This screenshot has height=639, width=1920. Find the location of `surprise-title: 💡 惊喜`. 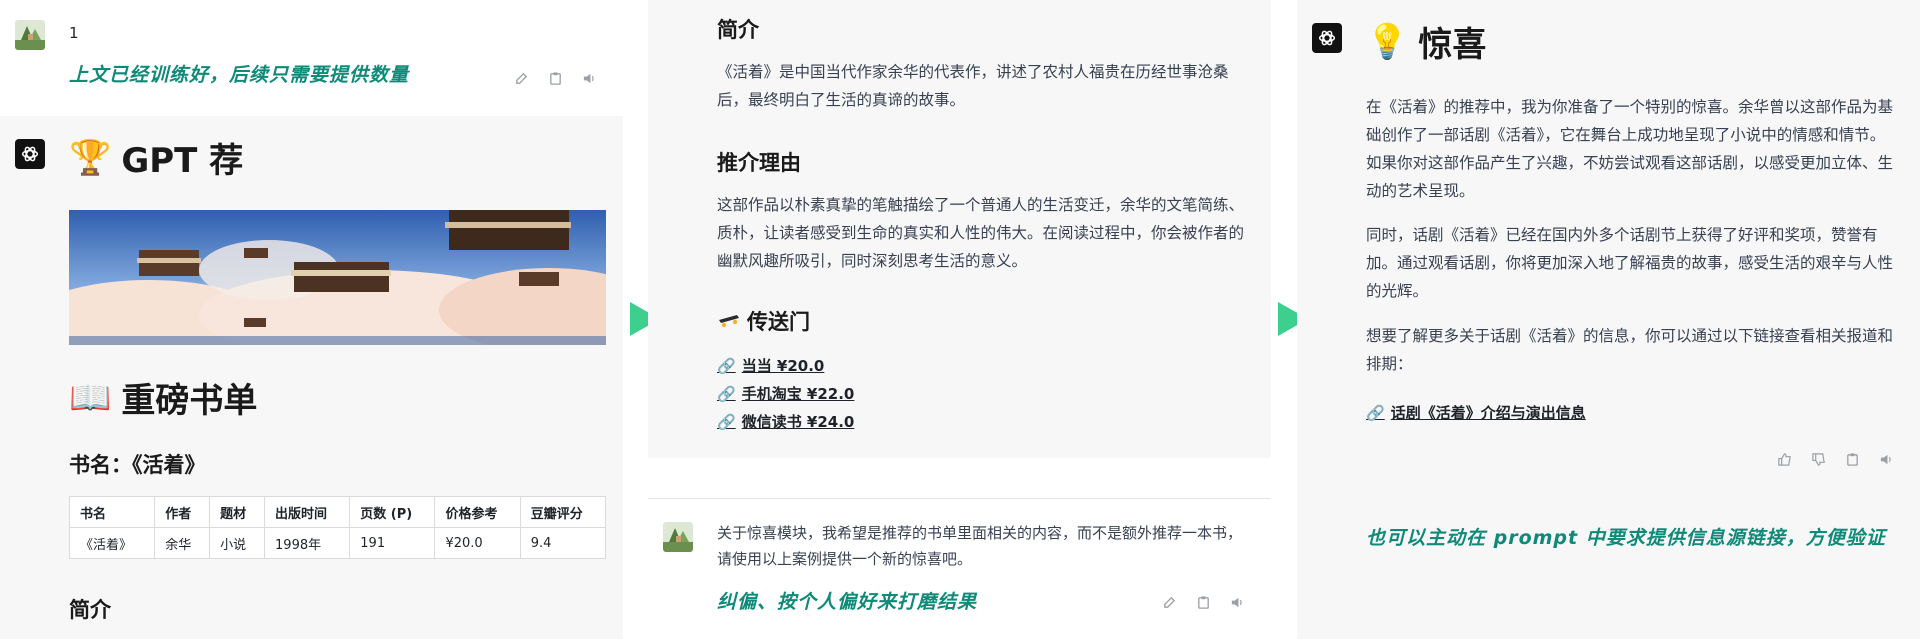

surprise-title: 💡 惊喜 is located at coordinates (1426, 41).